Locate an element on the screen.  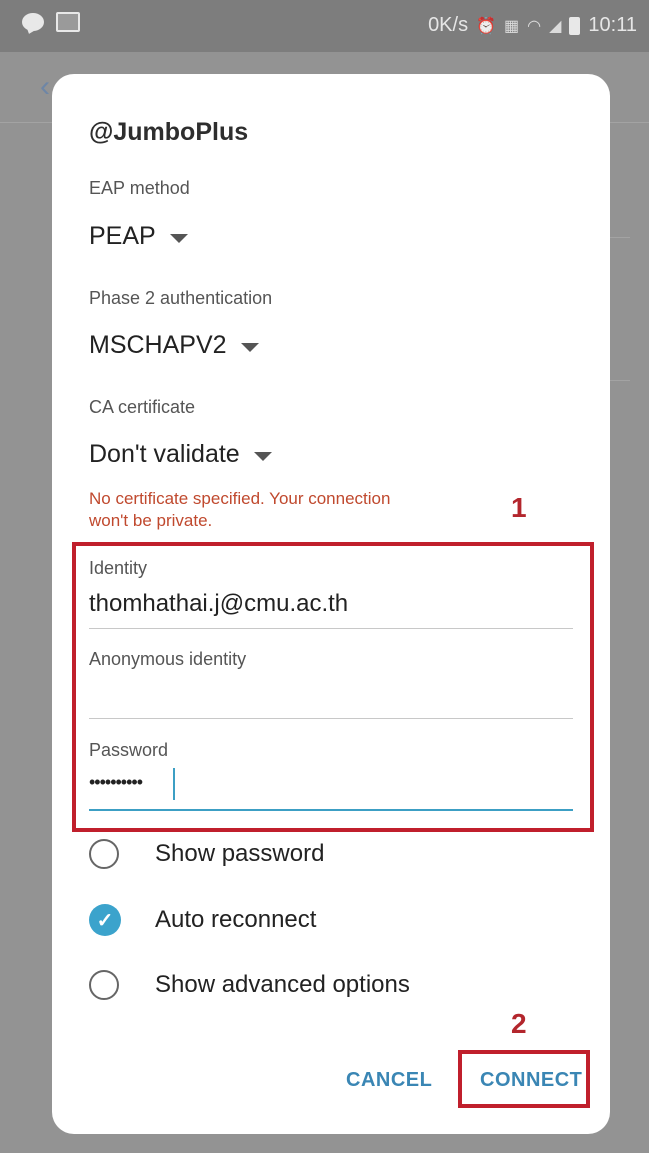
network-speed: 0K/s is located at coordinates (448, 25).